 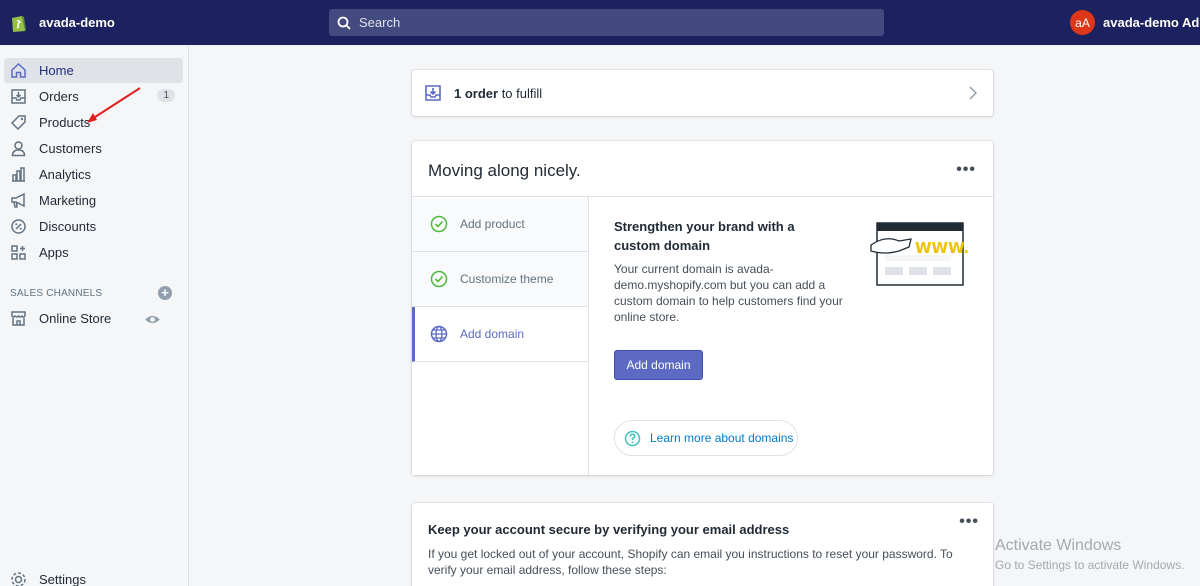 I want to click on step-customize-theme: Customize theme, so click(x=500, y=279).